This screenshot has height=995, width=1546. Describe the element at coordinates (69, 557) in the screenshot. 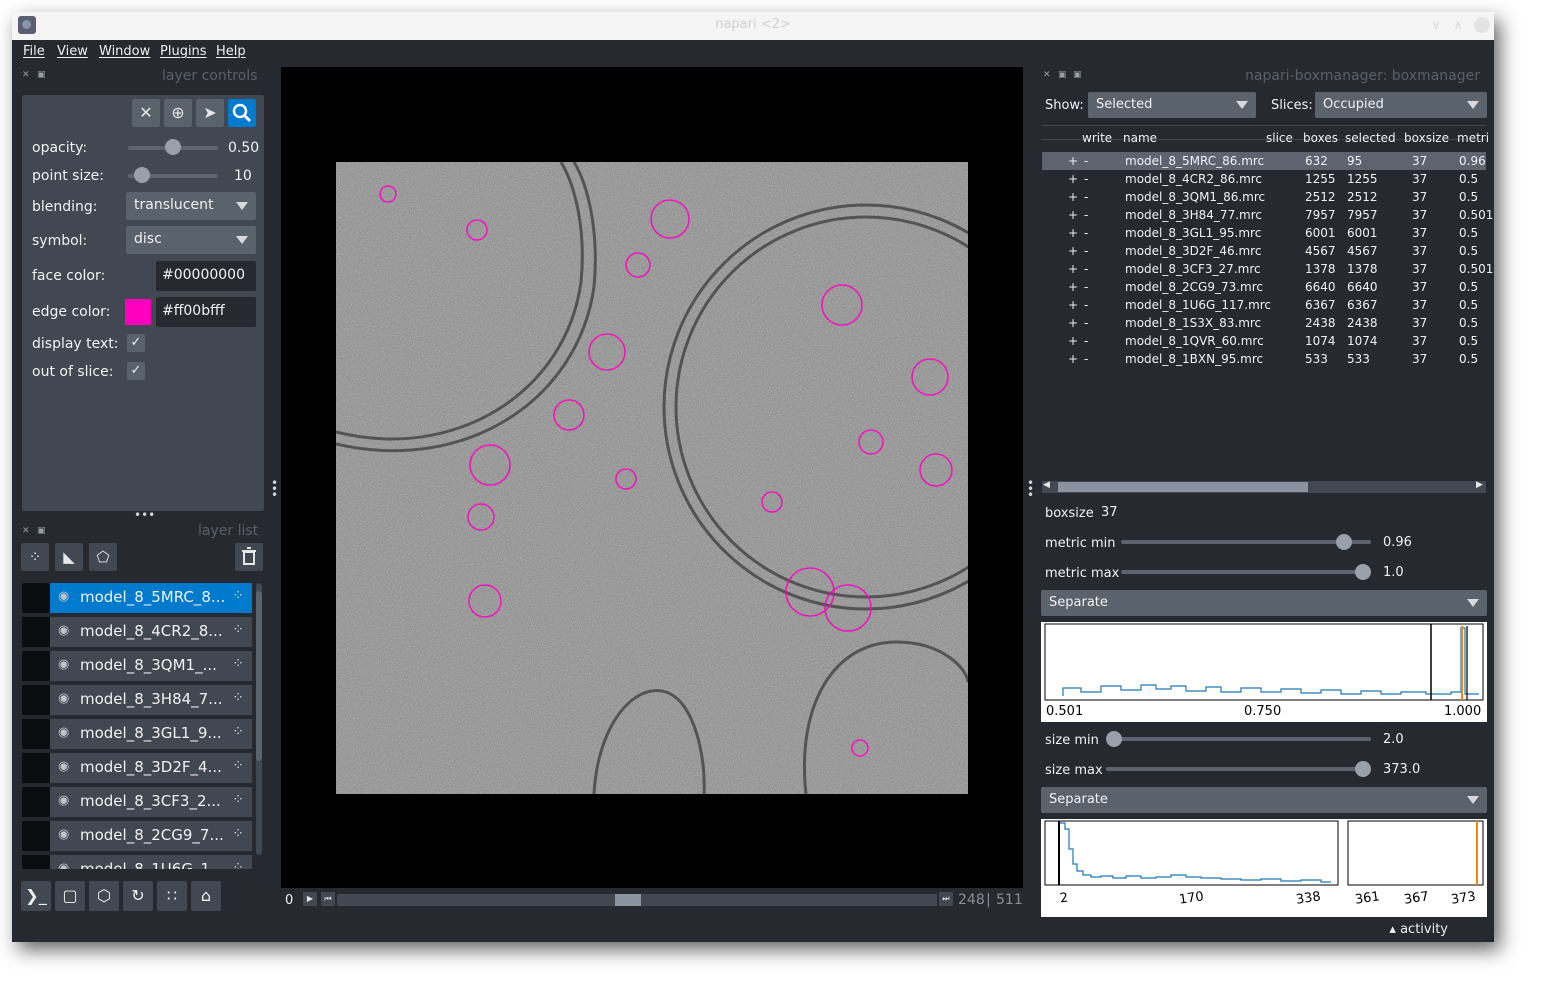

I see `new-shapes-layer-button: ◣` at that location.